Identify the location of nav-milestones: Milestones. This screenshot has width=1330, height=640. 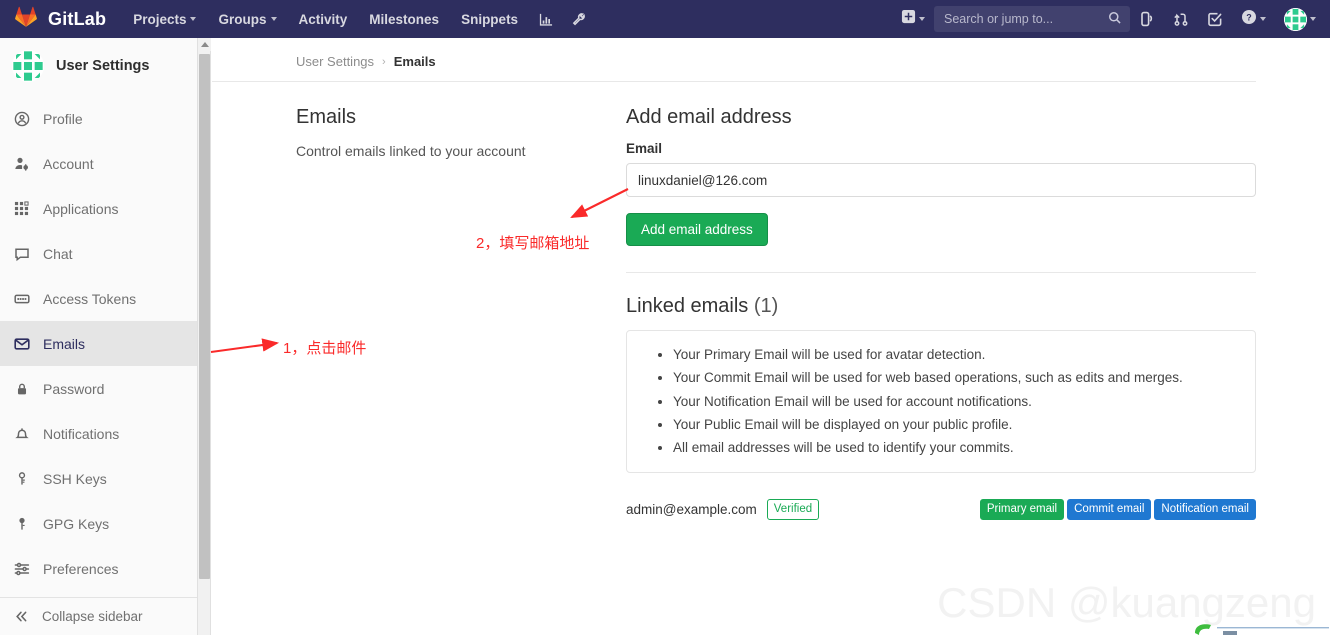
(404, 19).